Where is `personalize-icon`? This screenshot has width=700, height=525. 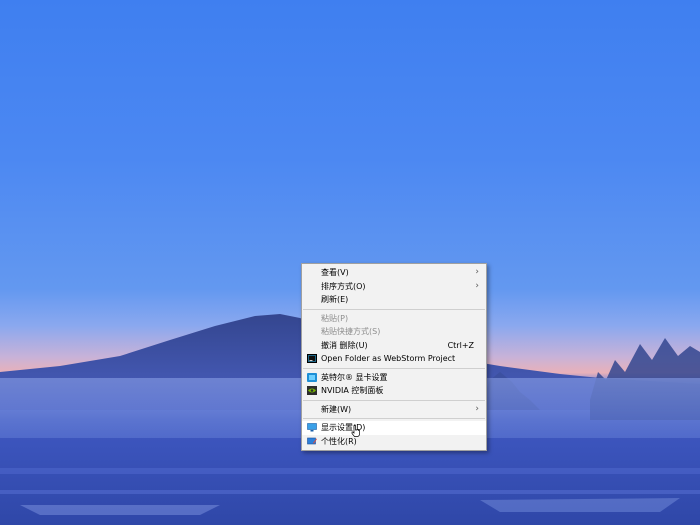
personalize-icon is located at coordinates (312, 440).